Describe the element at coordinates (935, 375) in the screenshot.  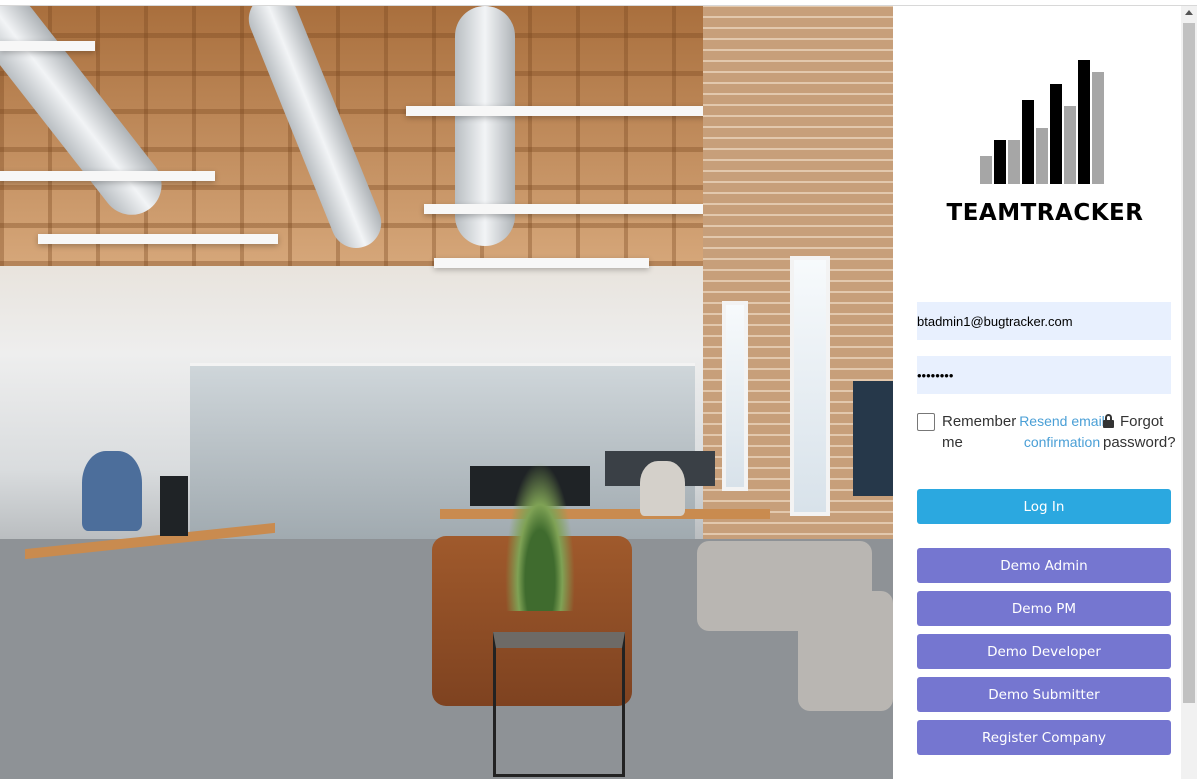
I see `password-value: ••••••••` at that location.